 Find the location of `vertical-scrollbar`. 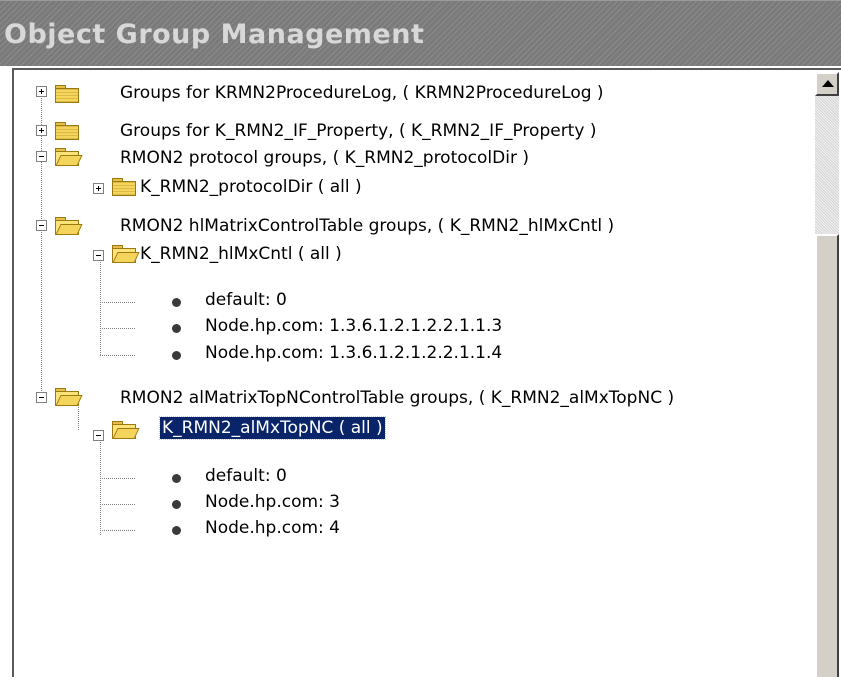

vertical-scrollbar is located at coordinates (827, 374).